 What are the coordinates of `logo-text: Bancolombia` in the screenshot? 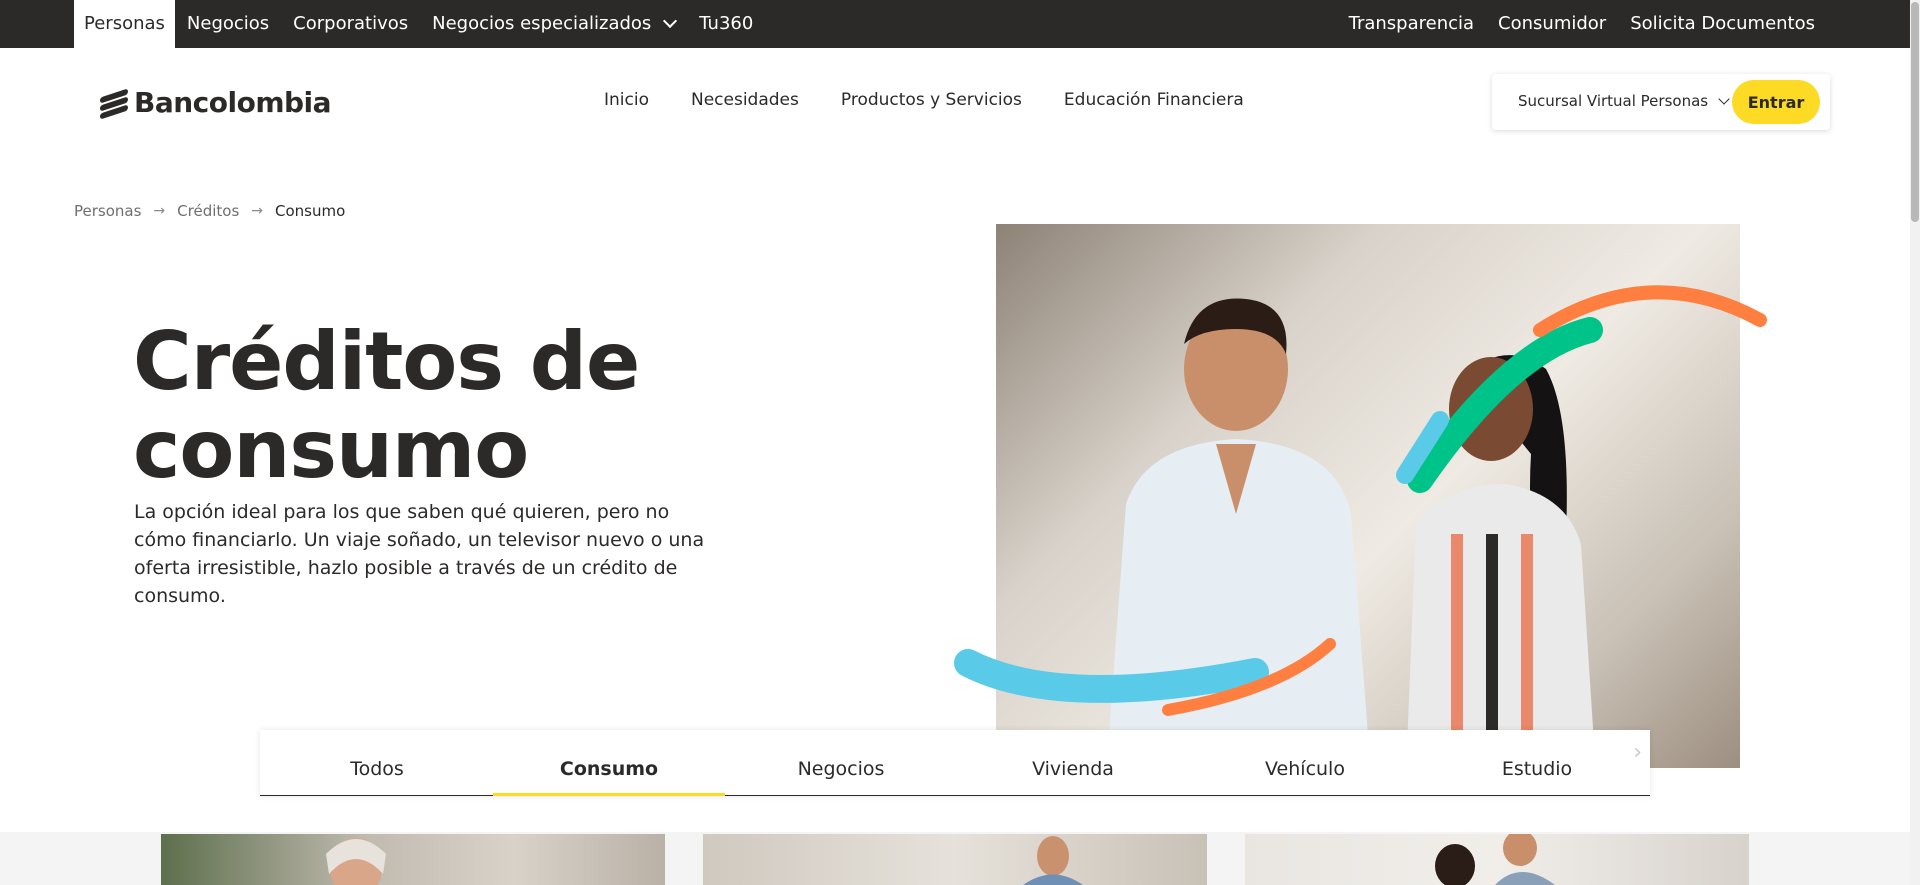 It's located at (233, 102).